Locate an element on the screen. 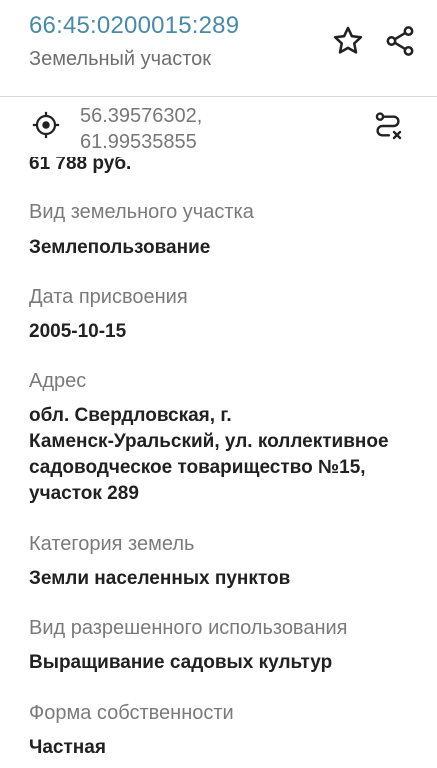 Image resolution: width=437 pixels, height=768 pixels. address-line: обл. Свердловская, г. is located at coordinates (130, 415).